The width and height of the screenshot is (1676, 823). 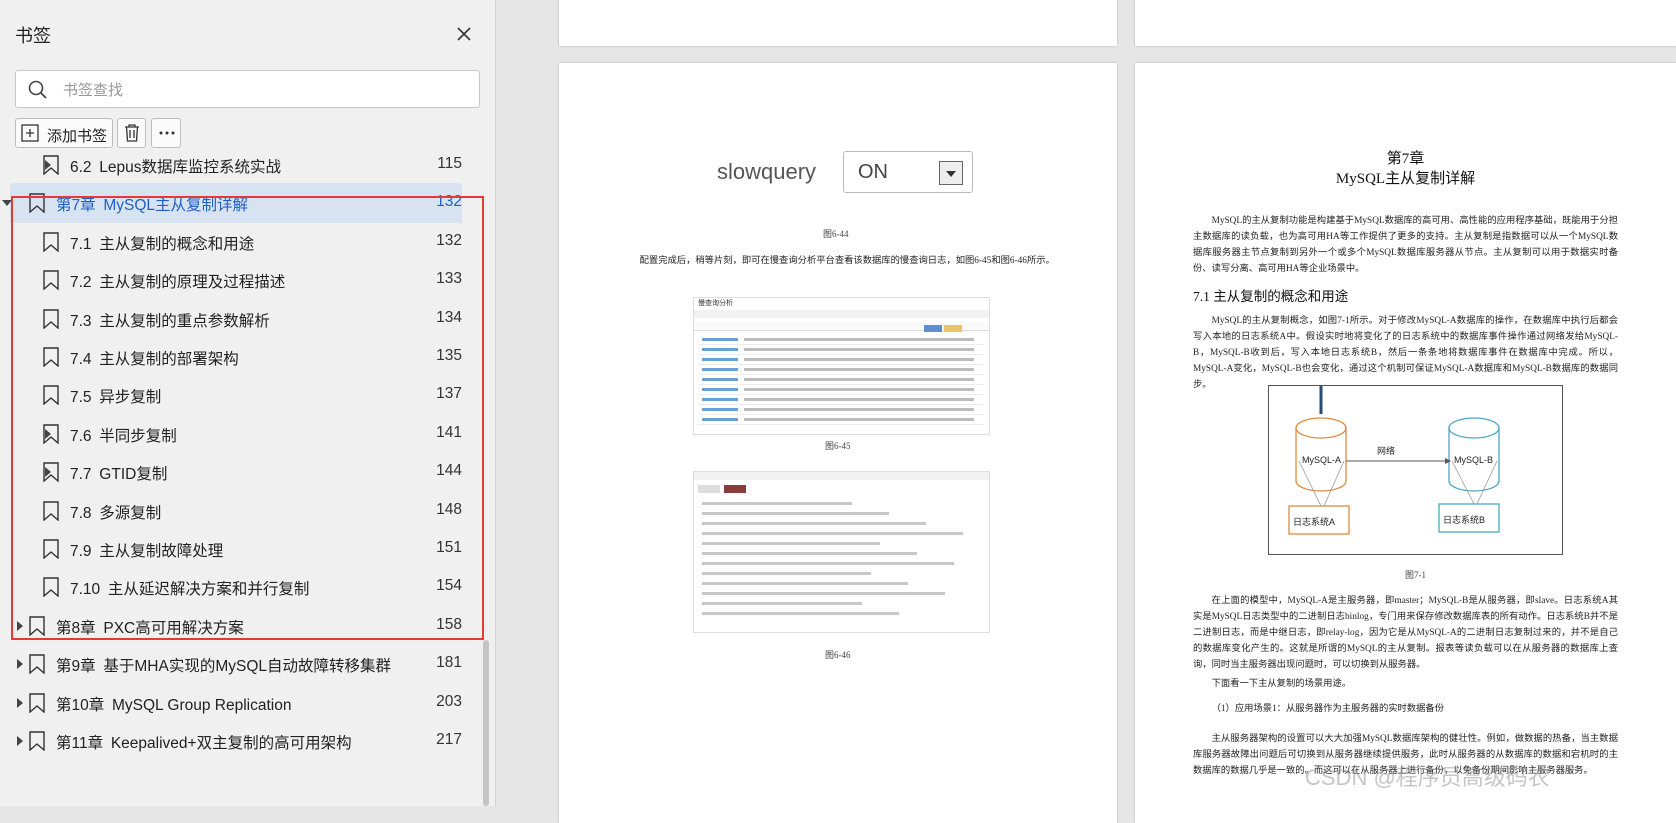 I want to click on bookmark-page-number: 203, so click(x=449, y=701).